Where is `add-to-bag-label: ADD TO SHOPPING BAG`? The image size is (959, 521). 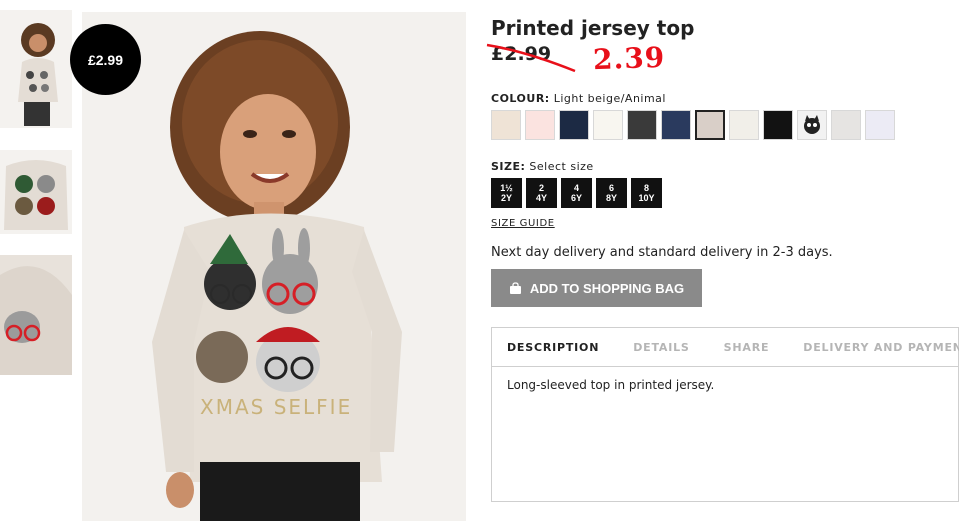 add-to-bag-label: ADD TO SHOPPING BAG is located at coordinates (607, 288).